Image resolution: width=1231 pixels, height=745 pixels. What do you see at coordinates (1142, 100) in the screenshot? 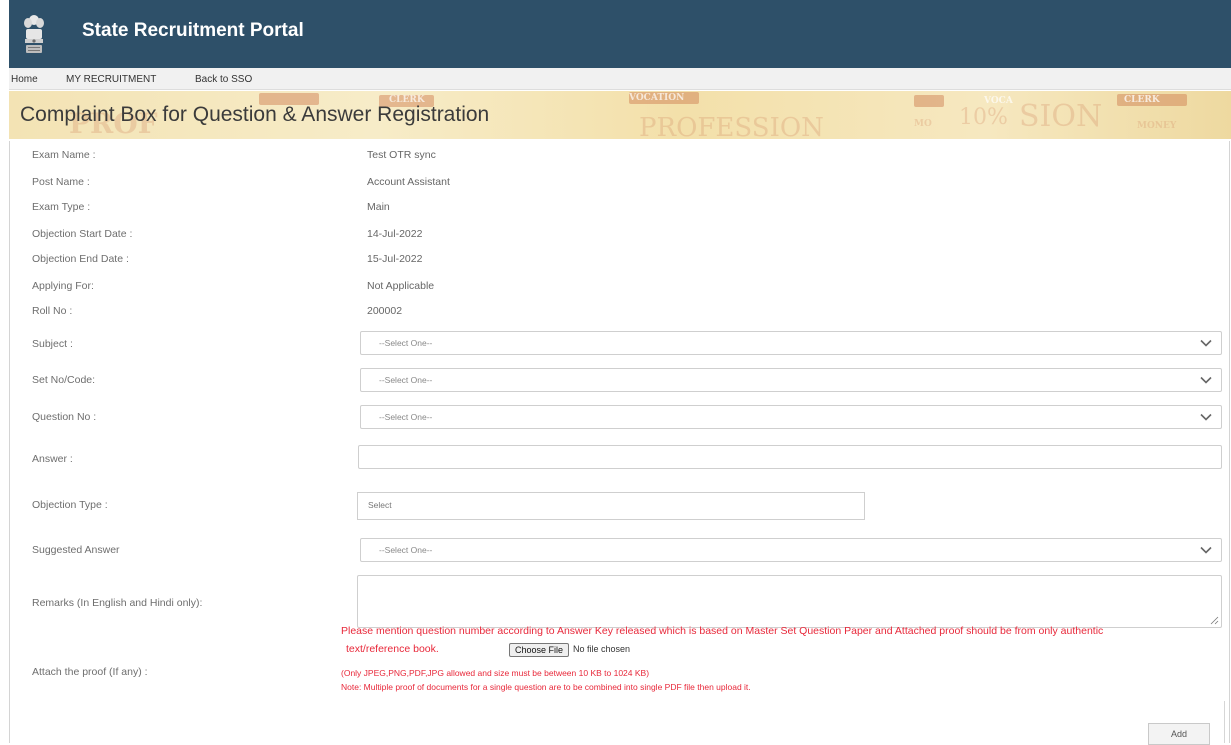
I see `banner-bg-word: CLERK` at bounding box center [1142, 100].